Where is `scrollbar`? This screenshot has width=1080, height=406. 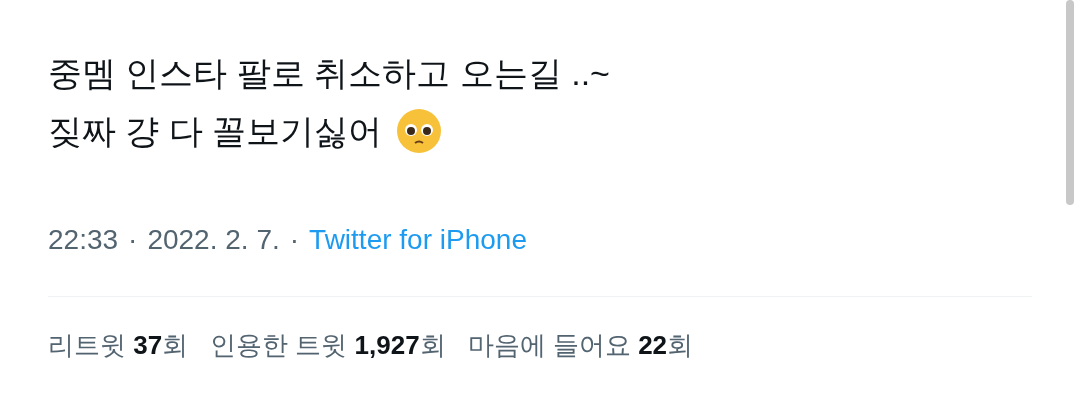
scrollbar is located at coordinates (1070, 102).